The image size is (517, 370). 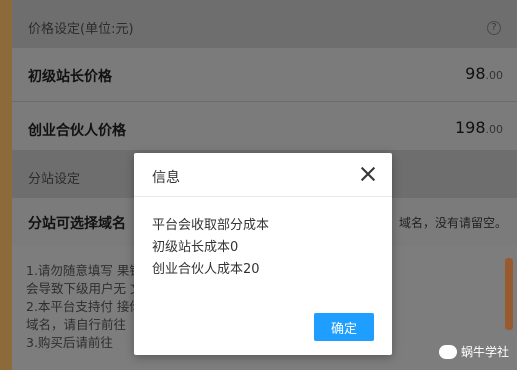 What do you see at coordinates (264, 129) in the screenshot?
I see `price-row-partner: 创业合伙人价格 198.00` at bounding box center [264, 129].